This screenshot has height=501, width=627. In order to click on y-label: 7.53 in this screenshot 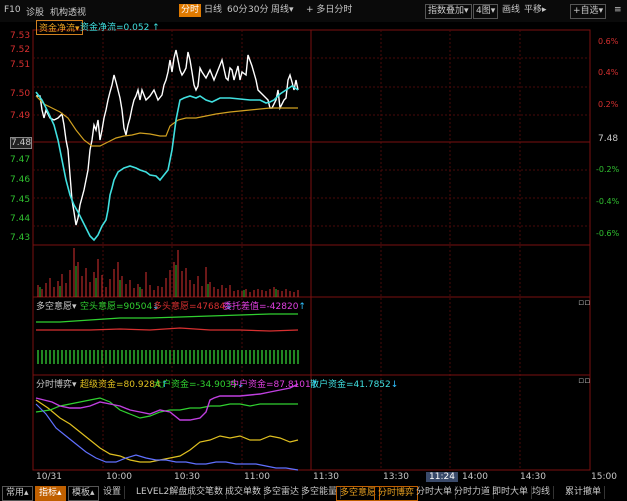, I will do `click(20, 36)`.